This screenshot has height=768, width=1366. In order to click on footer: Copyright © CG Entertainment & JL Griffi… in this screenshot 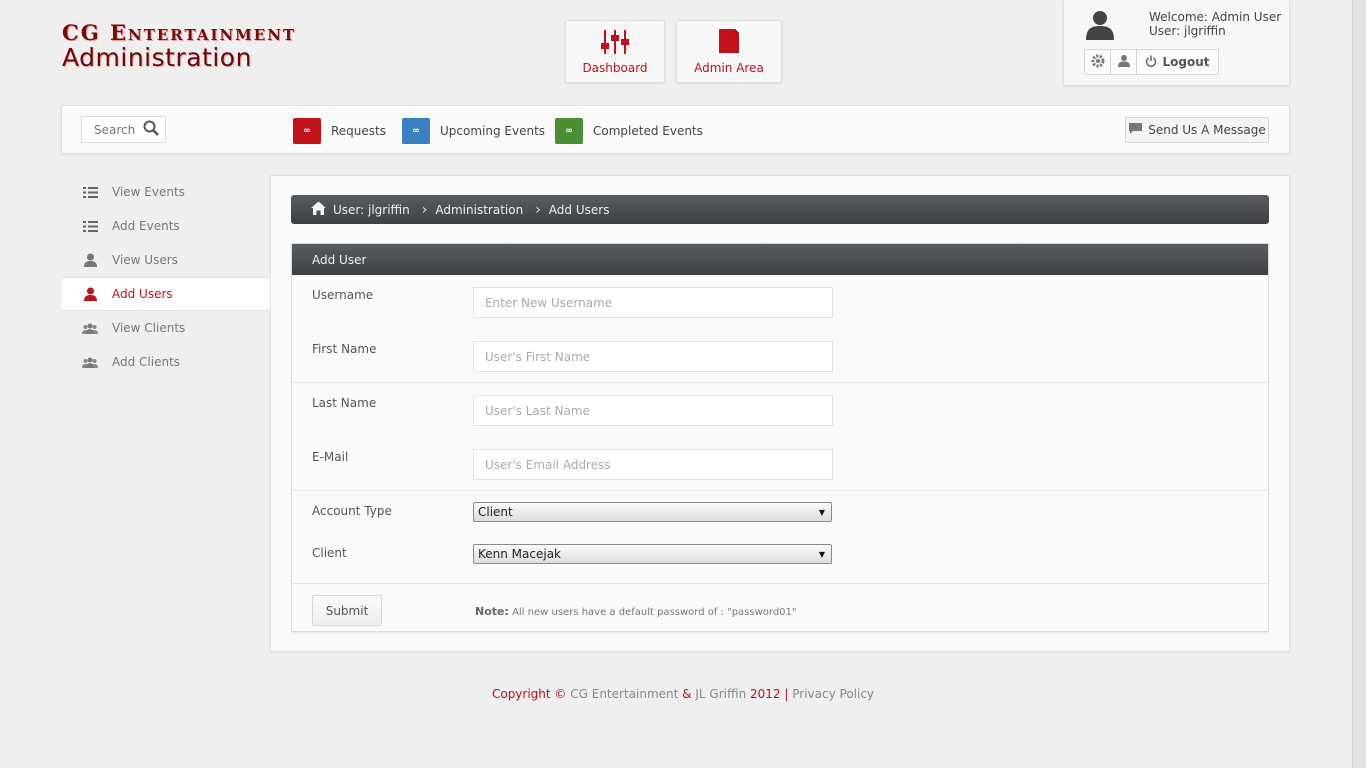, I will do `click(683, 694)`.